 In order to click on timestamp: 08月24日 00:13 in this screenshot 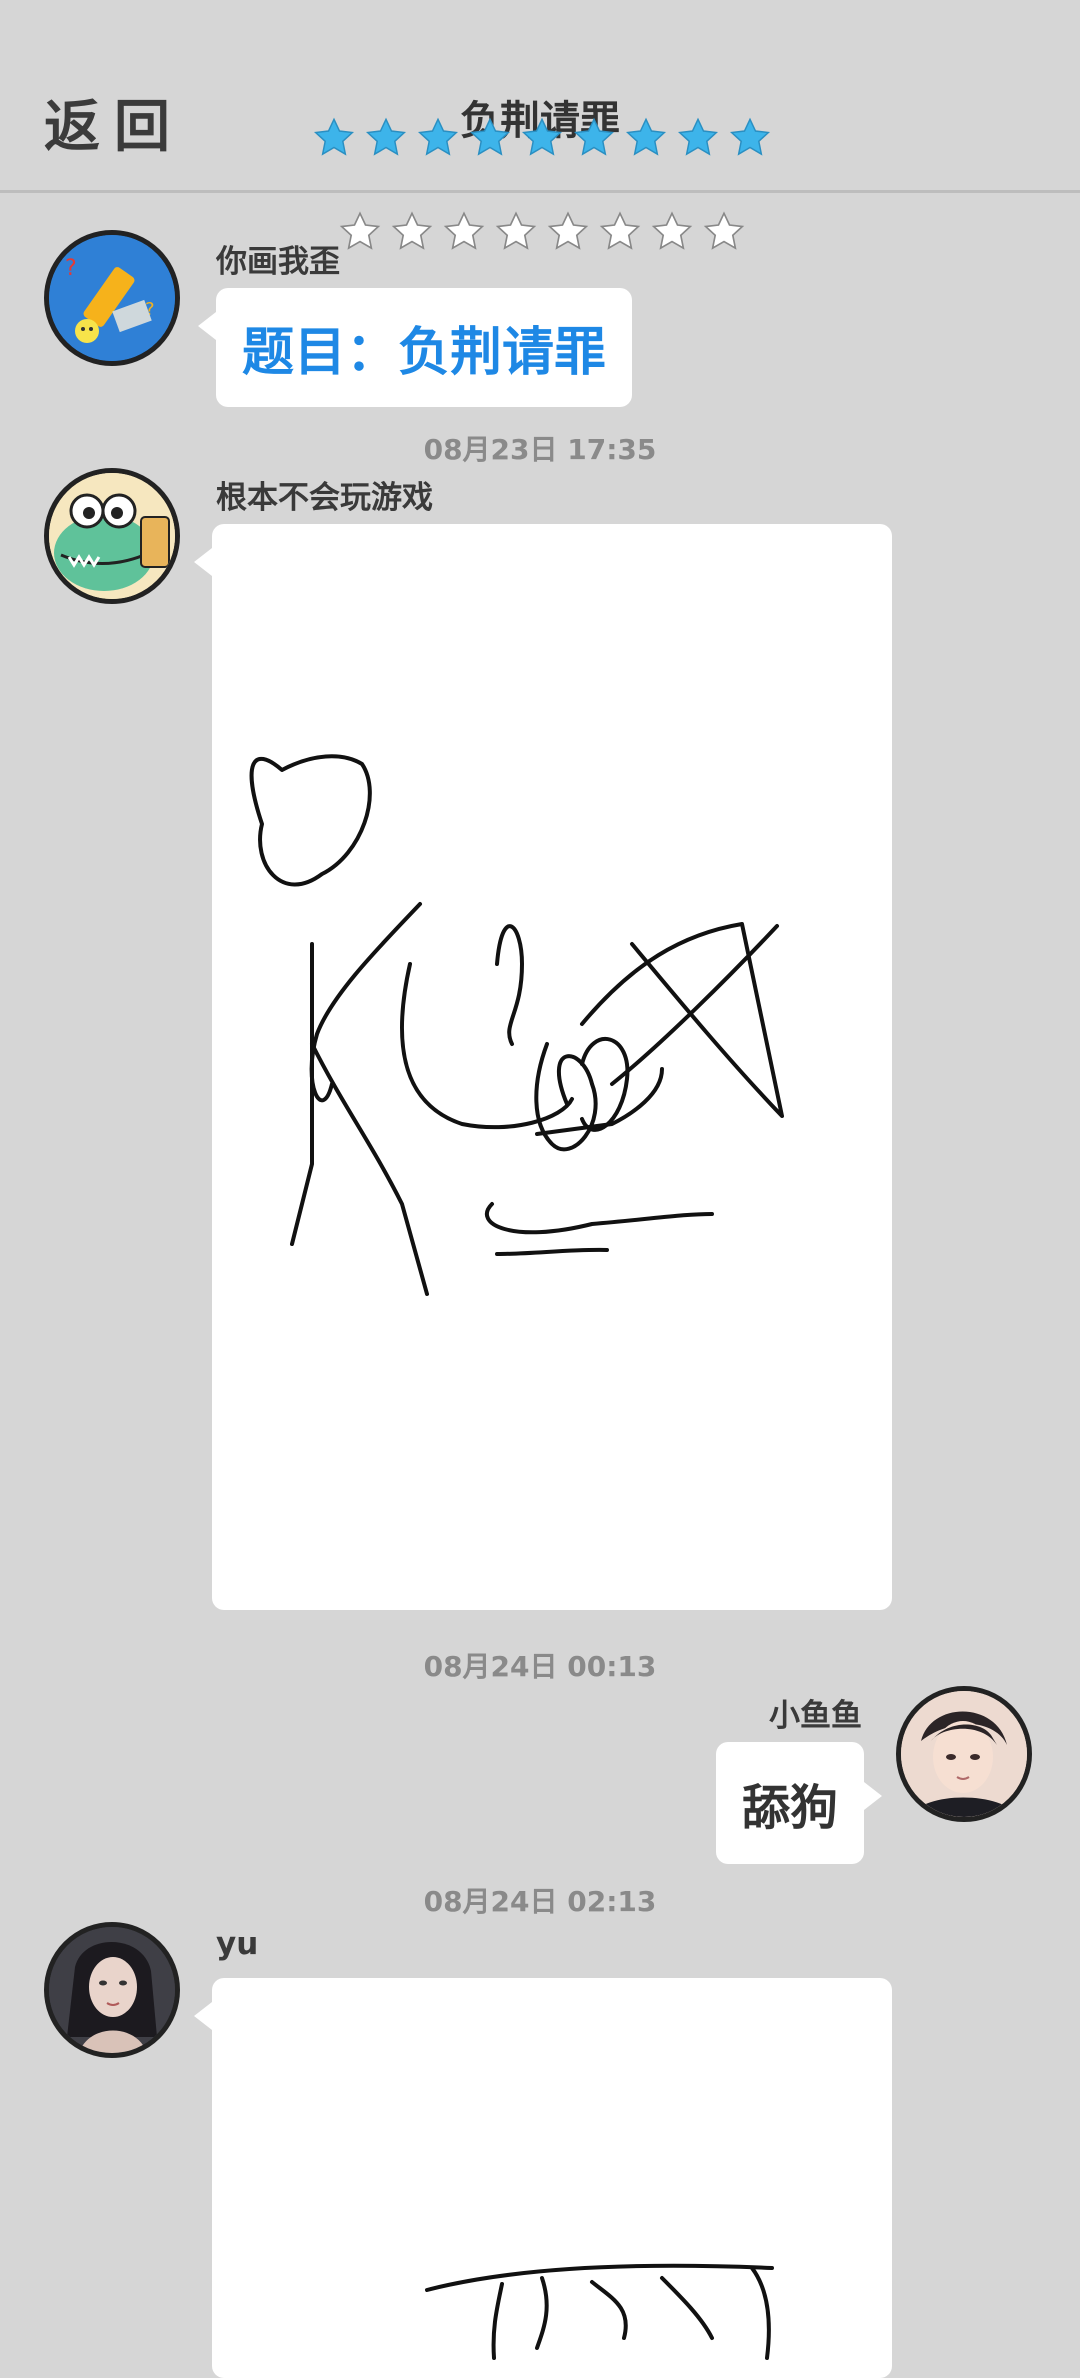, I will do `click(540, 1666)`.